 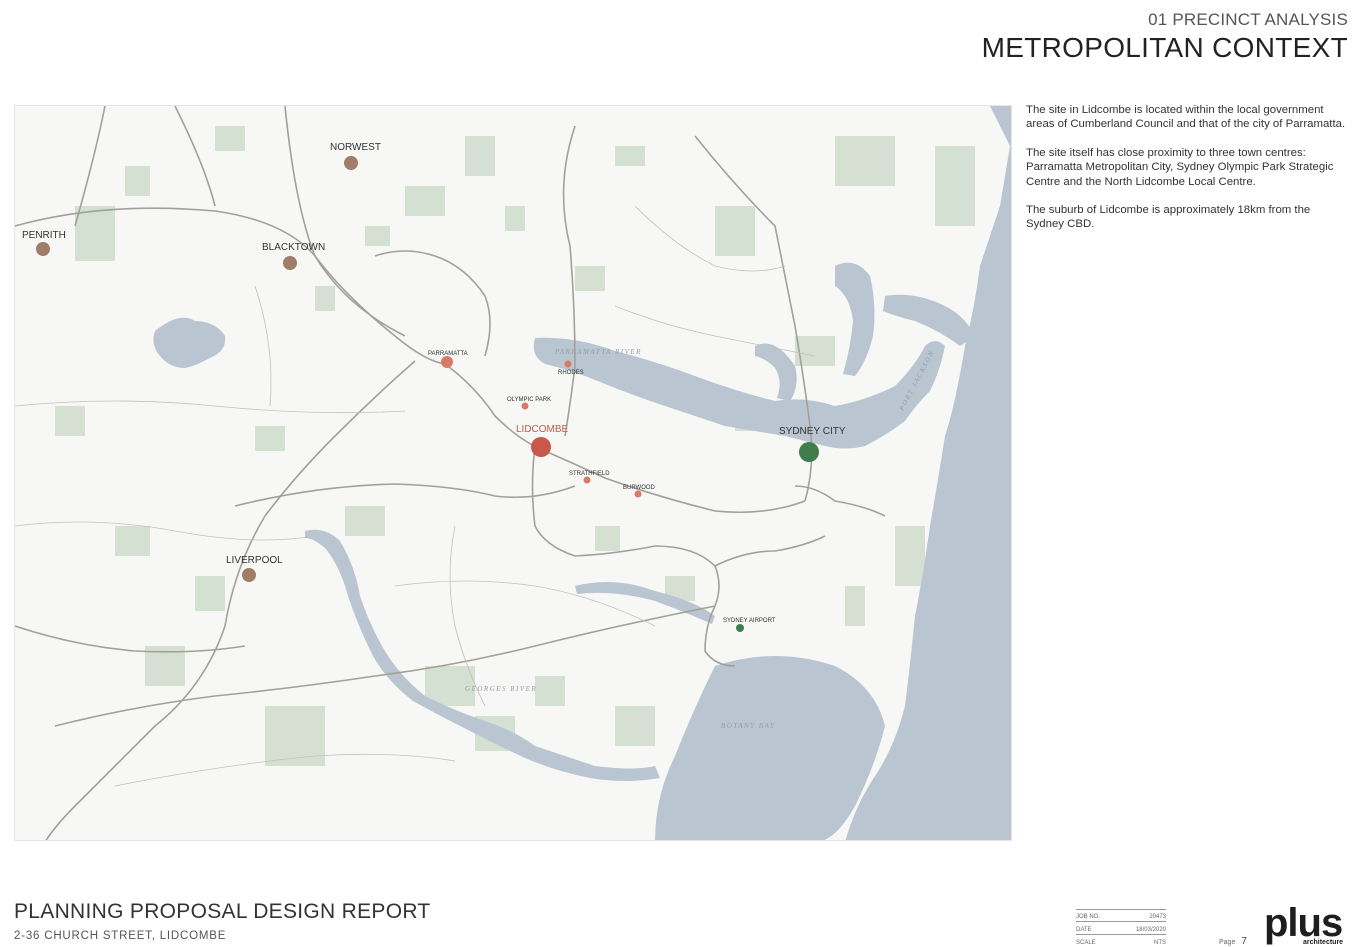 What do you see at coordinates (1164, 47) in the screenshot?
I see `page-title: METROPOLITAN CONTEXT` at bounding box center [1164, 47].